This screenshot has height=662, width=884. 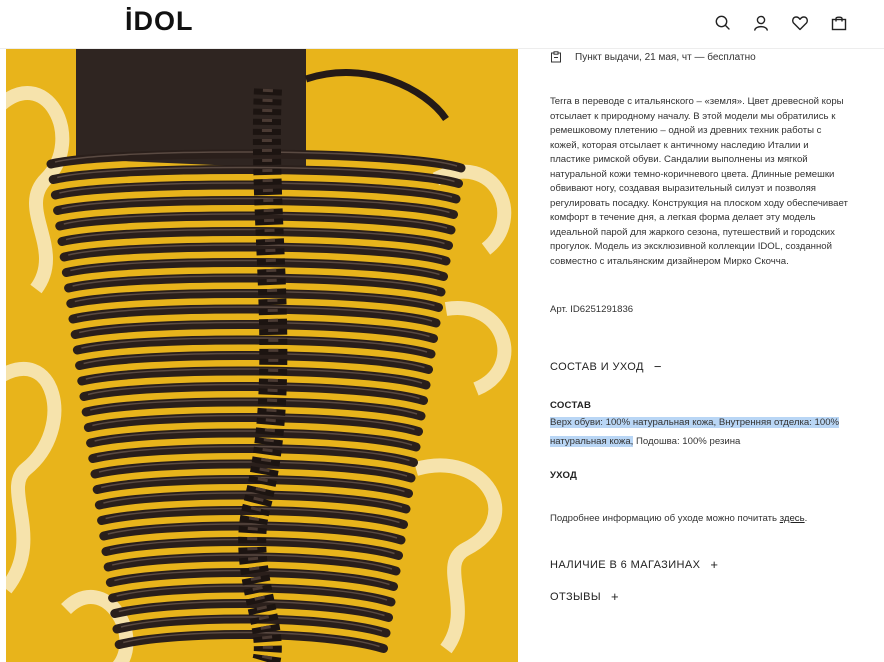 What do you see at coordinates (597, 367) in the screenshot?
I see `composition-care-label: СОСТАВ И УХОД` at bounding box center [597, 367].